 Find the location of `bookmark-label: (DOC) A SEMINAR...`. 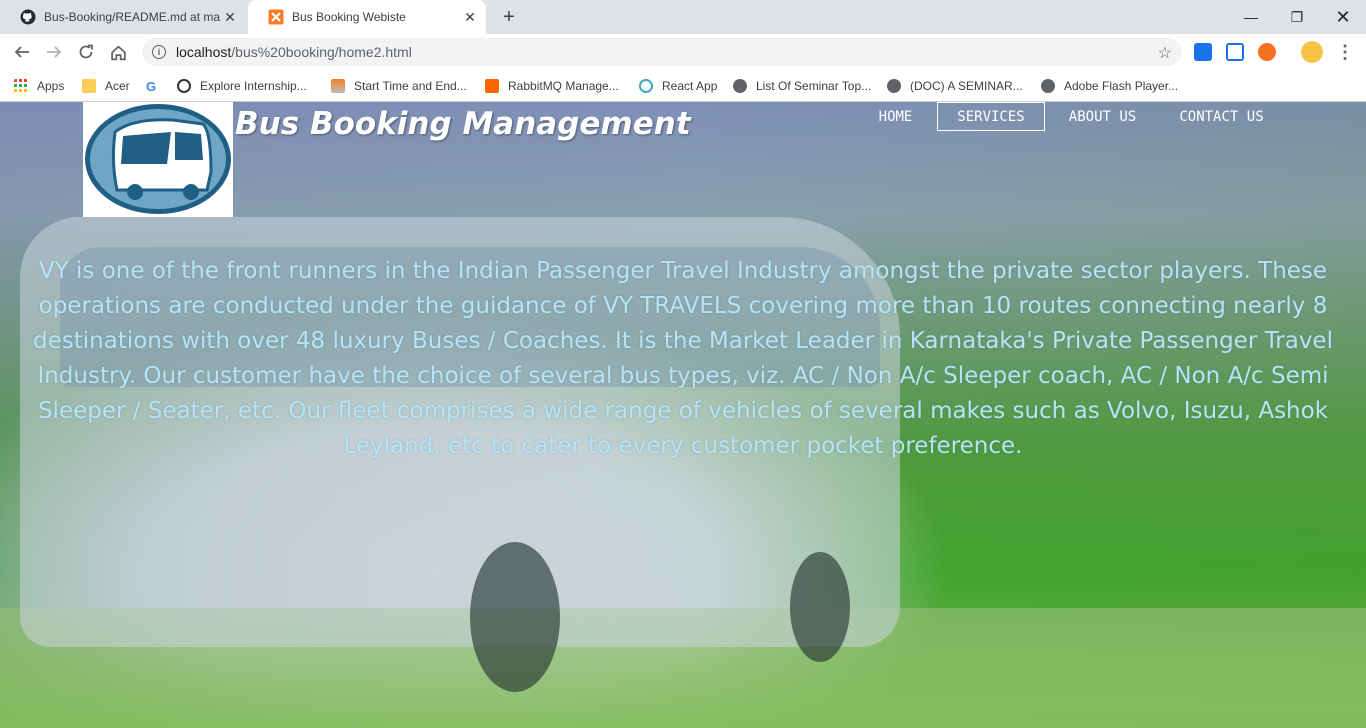

bookmark-label: (DOC) A SEMINAR... is located at coordinates (966, 86).